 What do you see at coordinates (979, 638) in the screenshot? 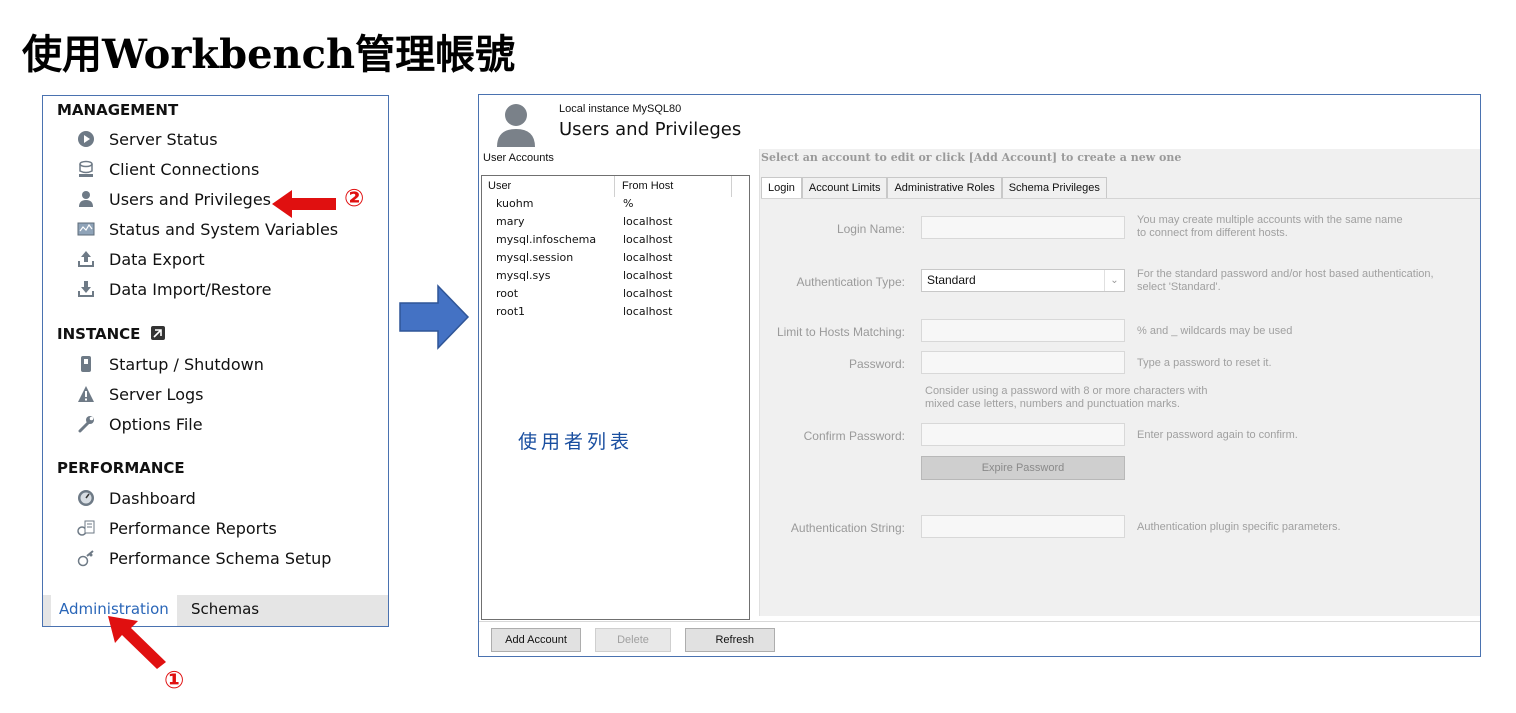
I see `bottom-button-bar: Add Account Delete Refresh` at bounding box center [979, 638].